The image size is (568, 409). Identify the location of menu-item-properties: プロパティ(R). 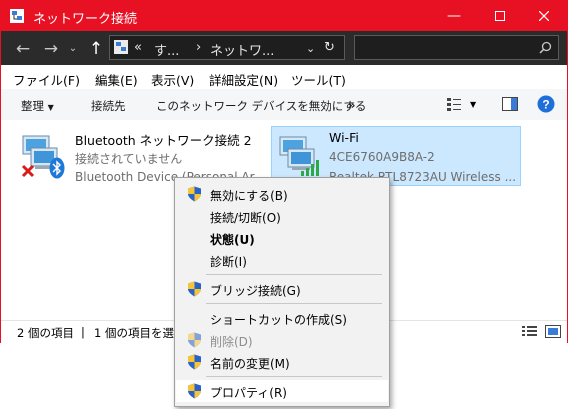
(282, 391).